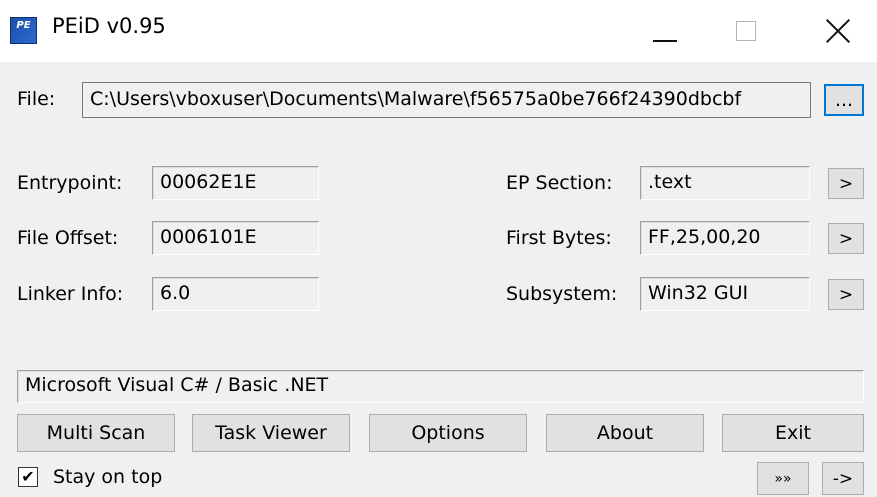 The height and width of the screenshot is (497, 877). I want to click on file-offset-label: File Offset:, so click(68, 238).